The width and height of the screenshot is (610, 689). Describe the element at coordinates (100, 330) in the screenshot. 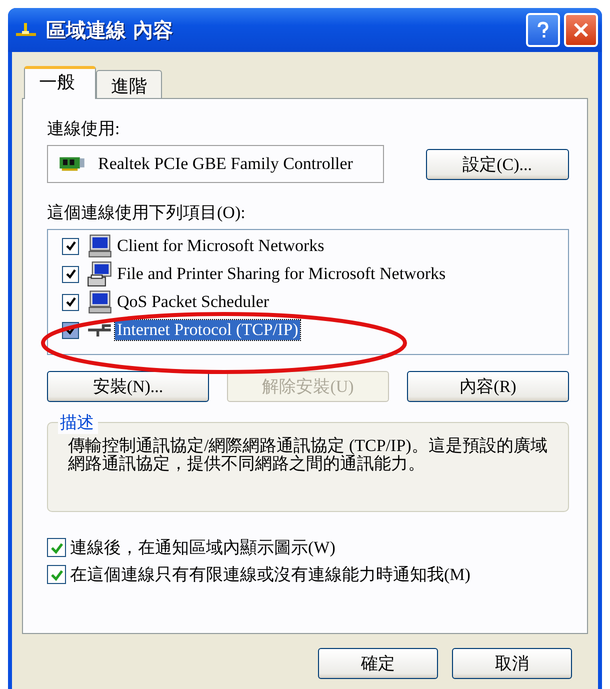

I see `network-cable-icon` at that location.